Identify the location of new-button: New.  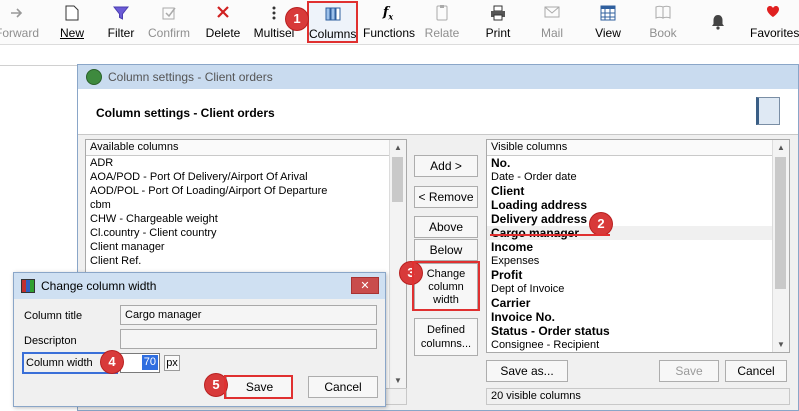
(72, 22).